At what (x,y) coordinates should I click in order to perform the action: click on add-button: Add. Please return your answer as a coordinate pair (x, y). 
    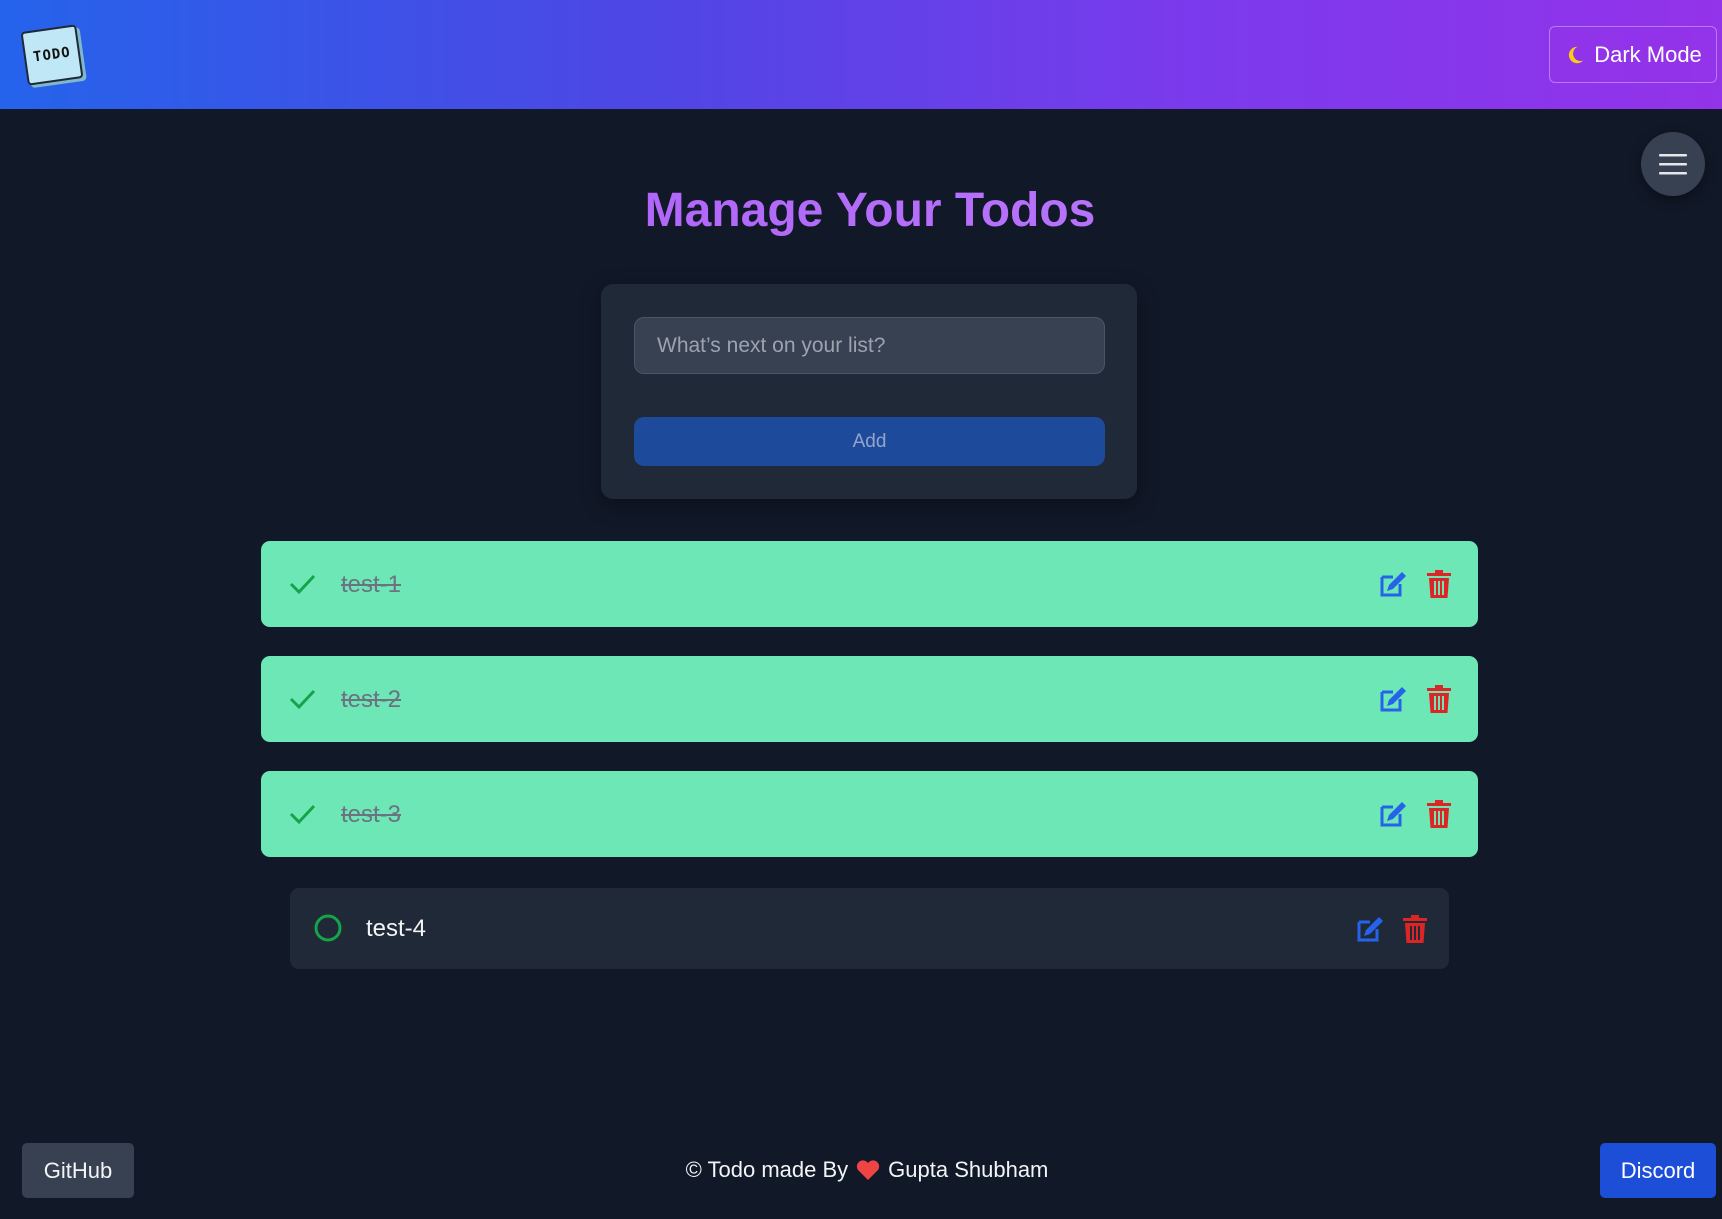
    Looking at the image, I should click on (869, 441).